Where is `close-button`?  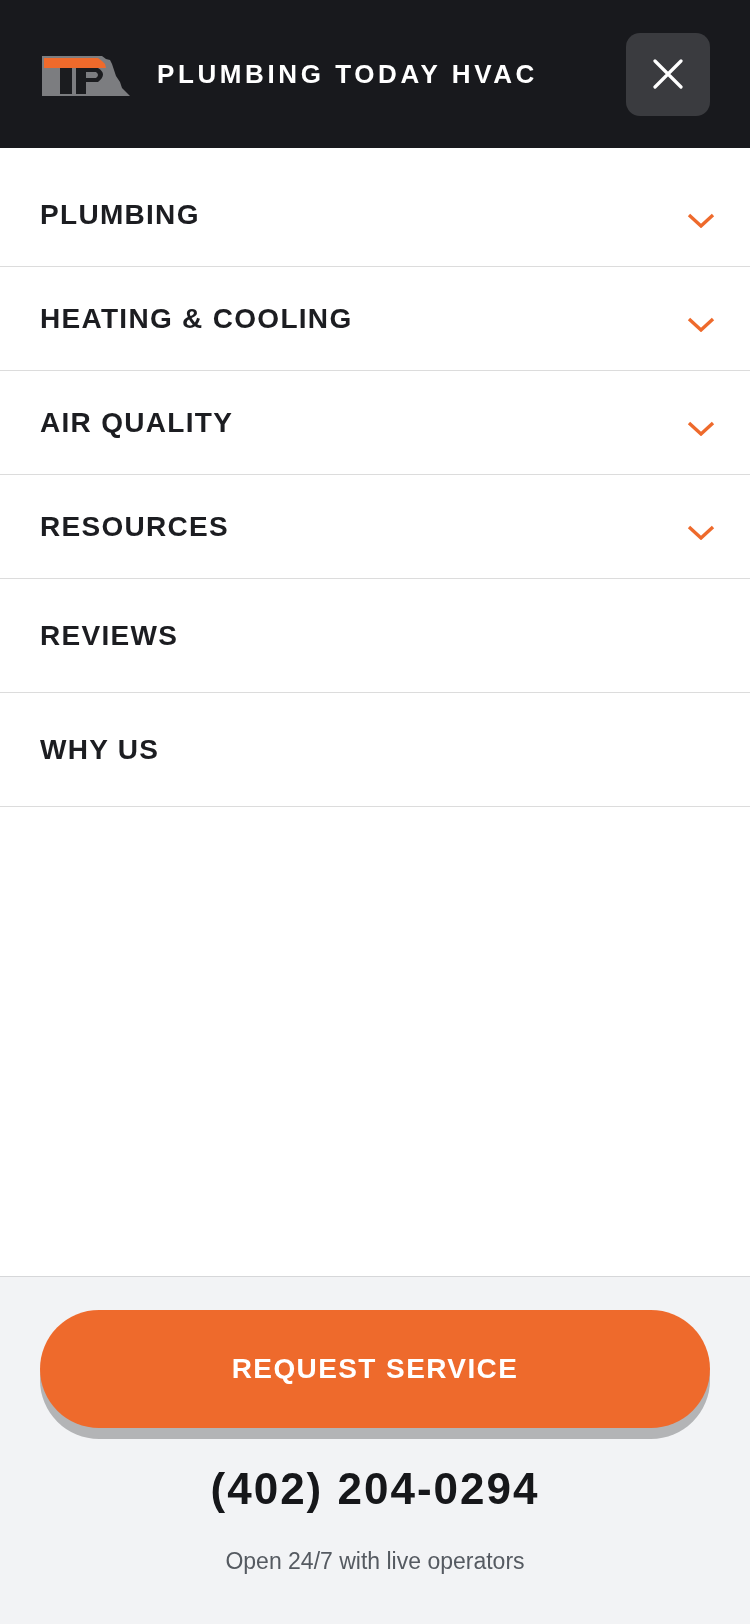 close-button is located at coordinates (668, 74).